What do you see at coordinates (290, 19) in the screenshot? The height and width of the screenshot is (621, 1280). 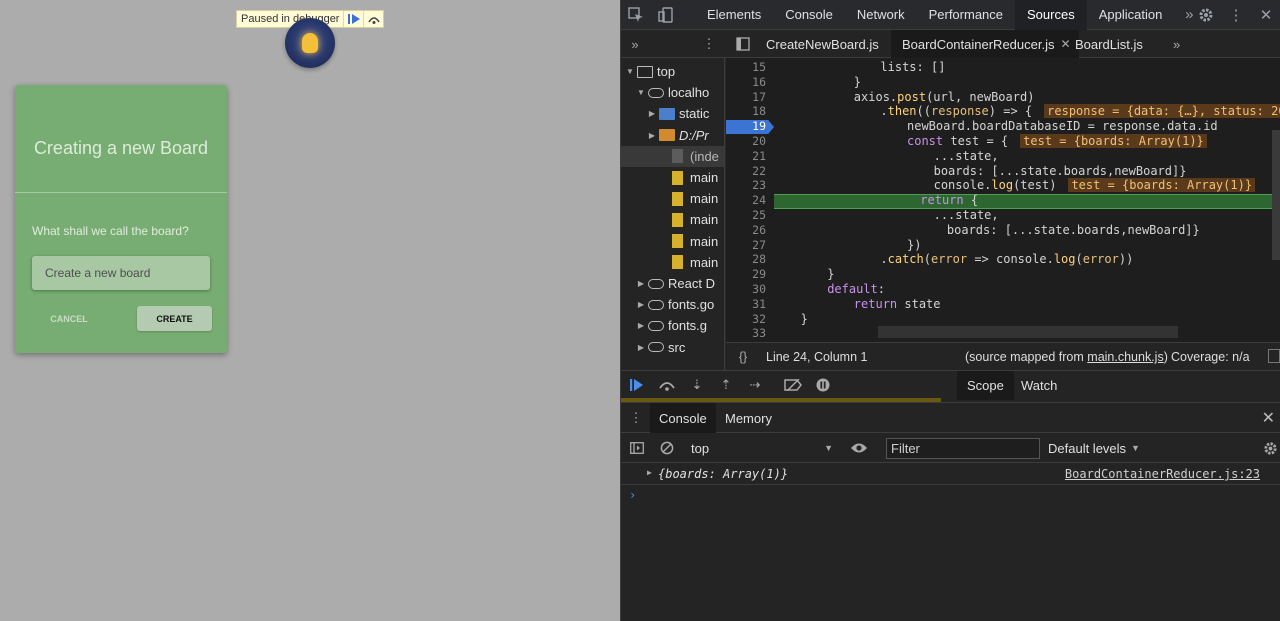 I see `paused-label: Paused in debugger` at bounding box center [290, 19].